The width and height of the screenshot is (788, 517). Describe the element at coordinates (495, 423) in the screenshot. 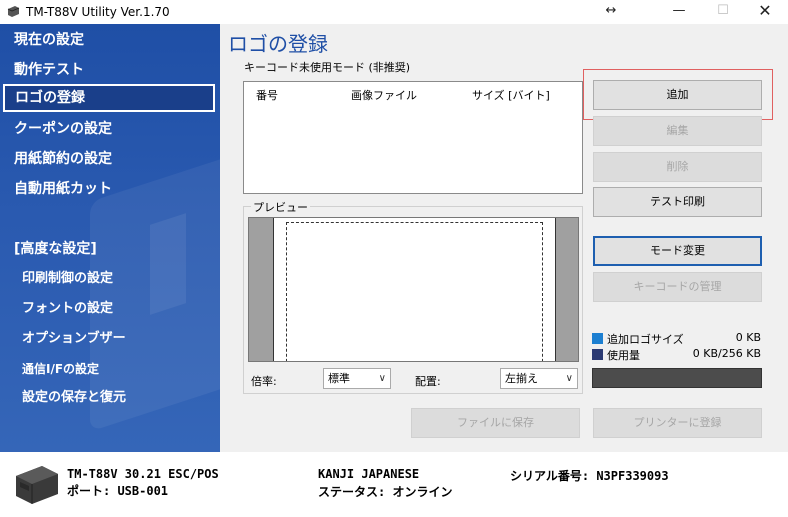

I see `save-file-button: ファイルに保存` at that location.